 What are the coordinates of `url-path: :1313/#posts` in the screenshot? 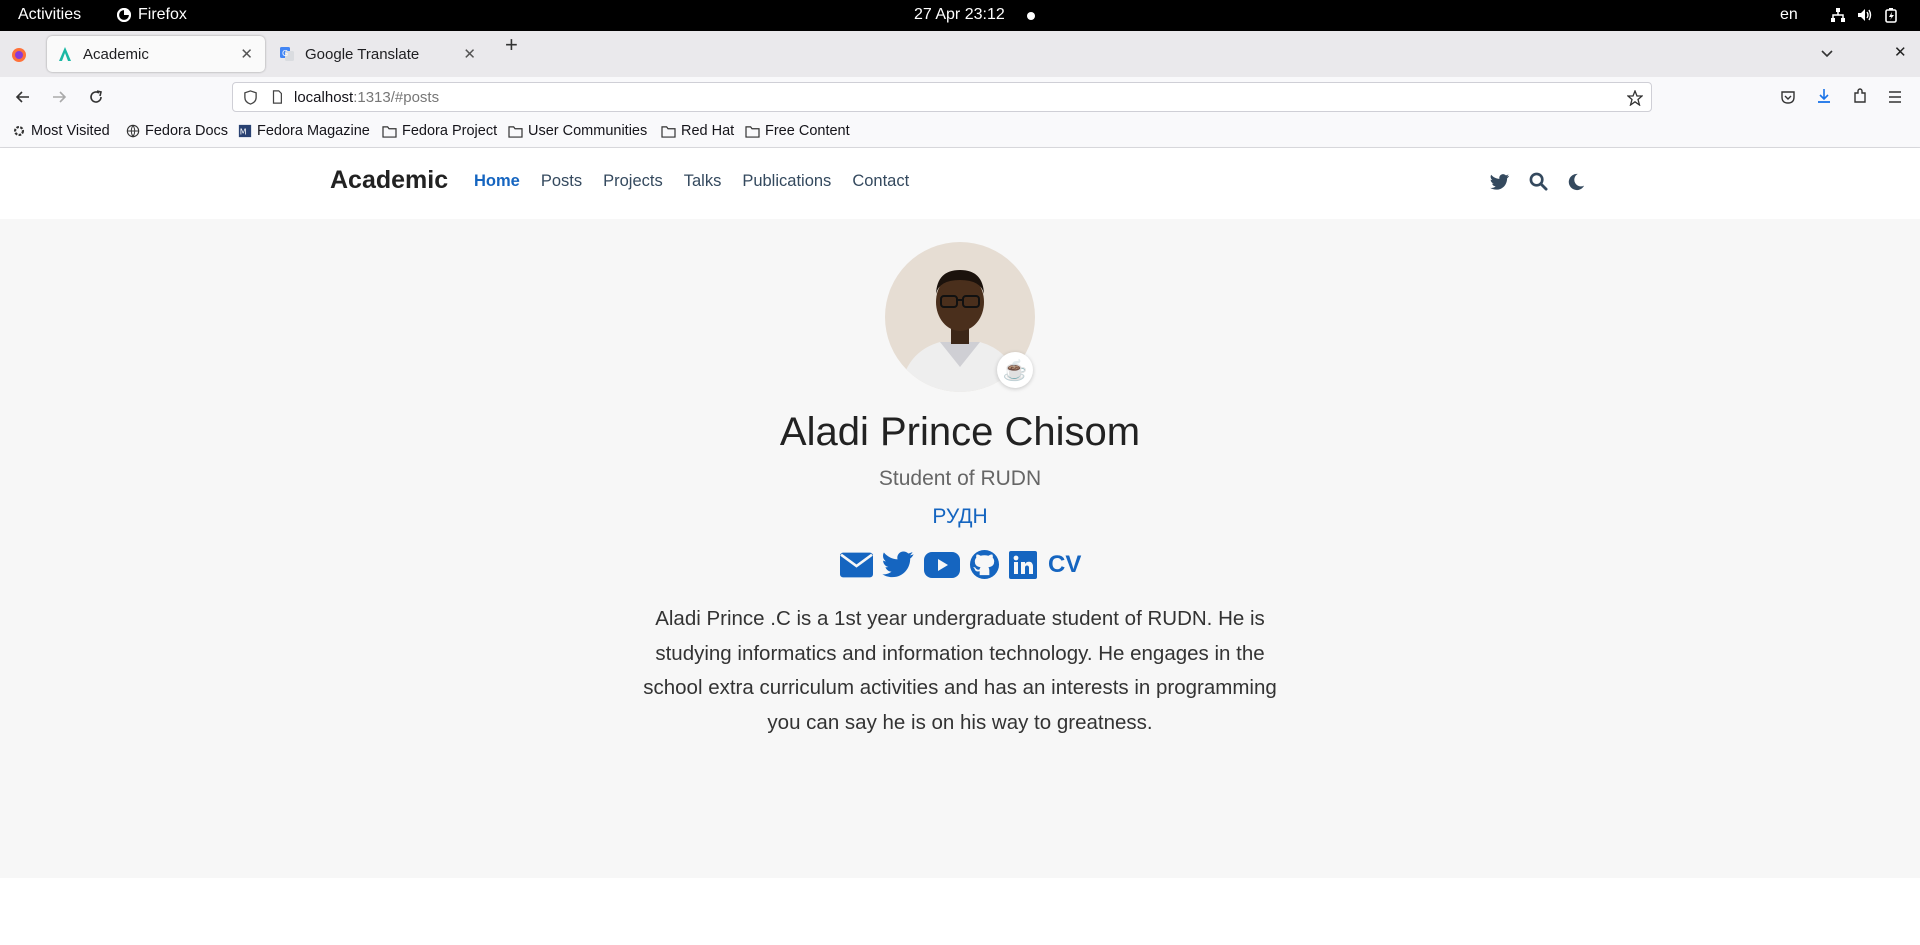 It's located at (396, 97).